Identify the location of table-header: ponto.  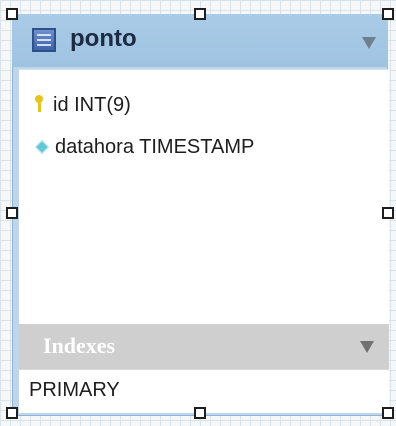
(200, 40).